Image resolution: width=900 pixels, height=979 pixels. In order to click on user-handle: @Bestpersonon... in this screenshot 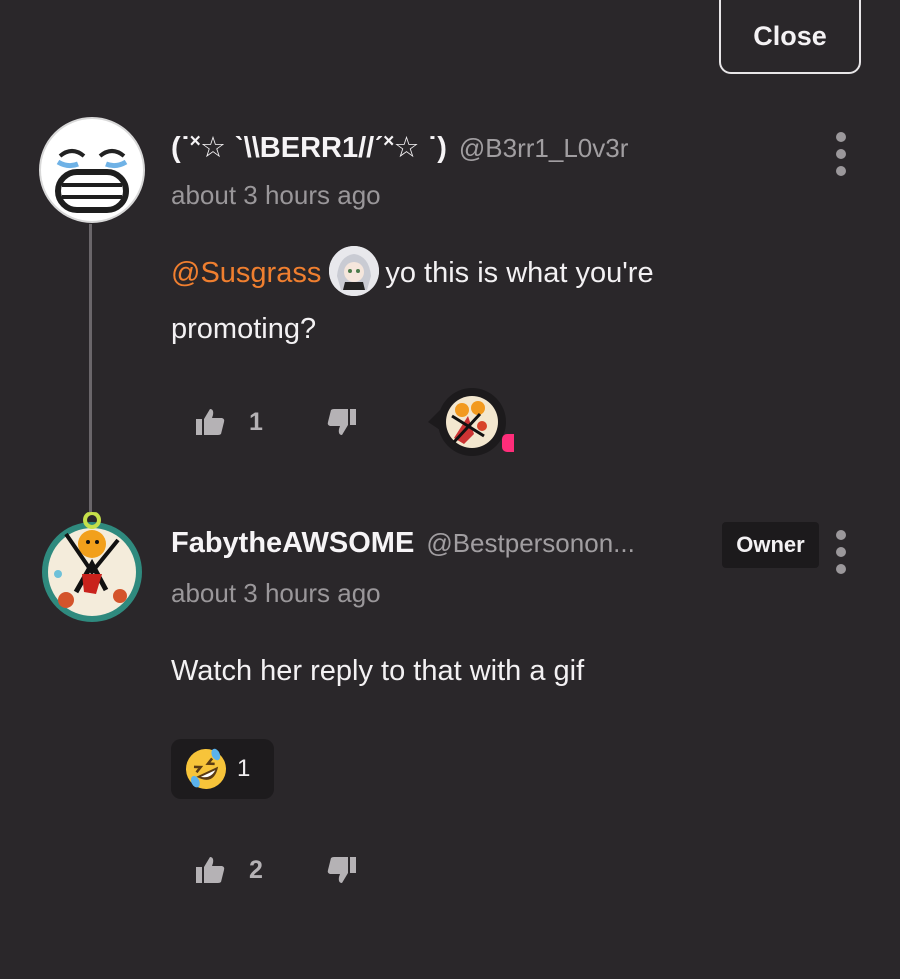, I will do `click(530, 543)`.